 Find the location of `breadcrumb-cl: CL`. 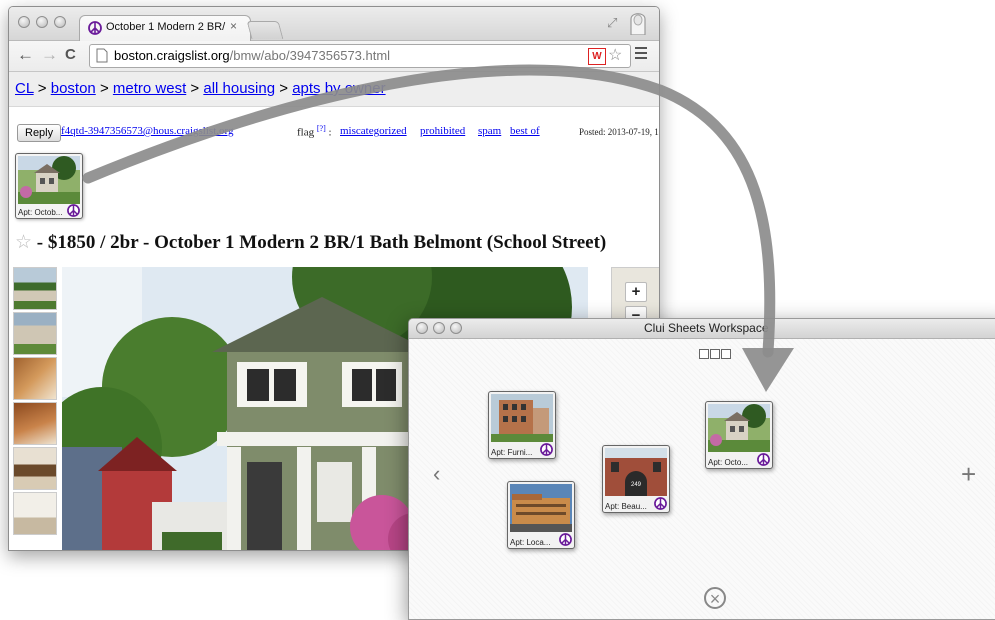

breadcrumb-cl: CL is located at coordinates (24, 88).